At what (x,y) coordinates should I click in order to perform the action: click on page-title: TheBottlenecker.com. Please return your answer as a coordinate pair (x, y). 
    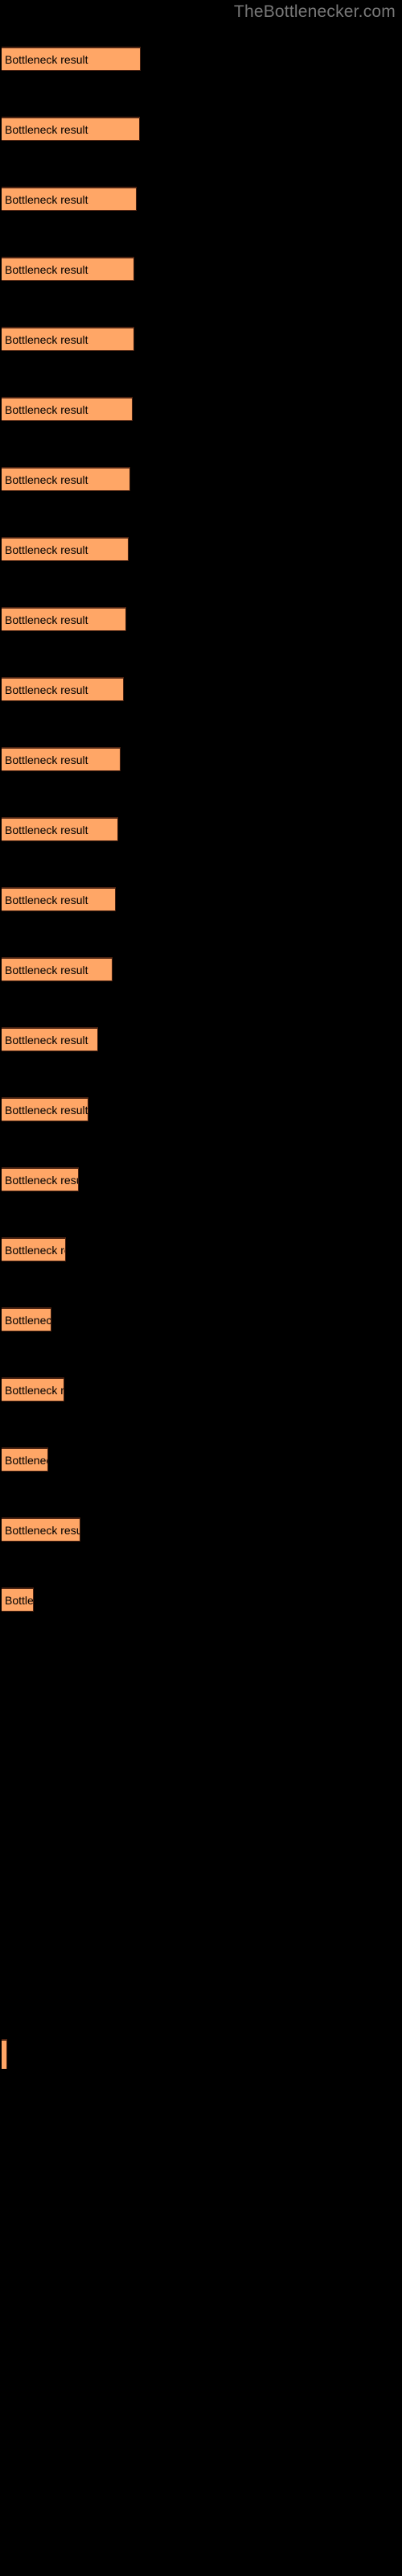
    Looking at the image, I should click on (314, 11).